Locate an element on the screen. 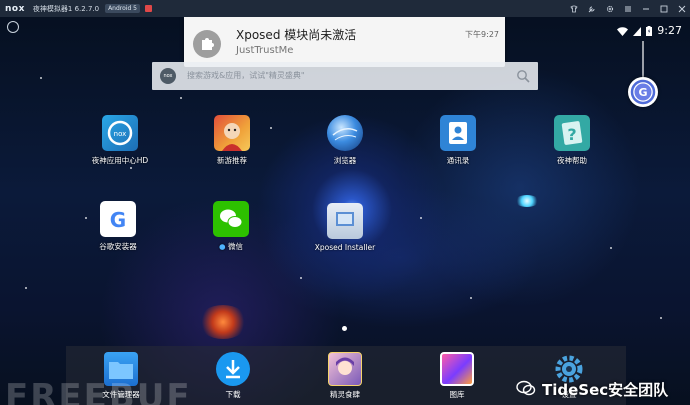 This screenshot has width=690, height=405. app-label: 夜神应用中心HD is located at coordinates (120, 160).